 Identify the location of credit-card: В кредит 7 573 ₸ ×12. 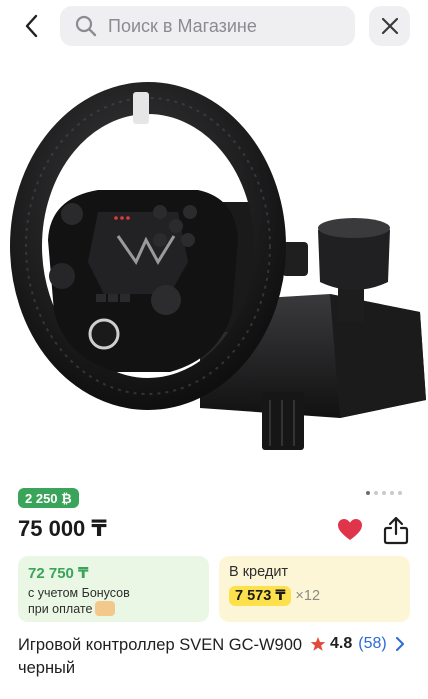
(314, 589).